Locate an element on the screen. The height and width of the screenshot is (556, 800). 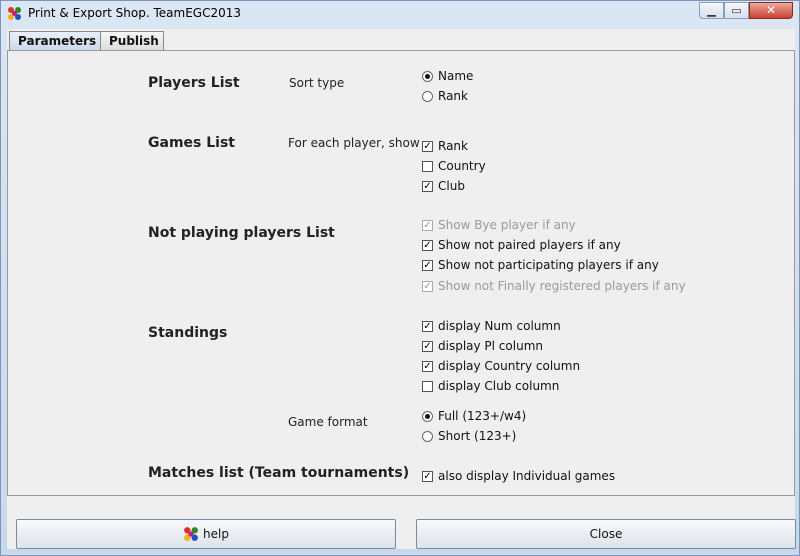
display-num-label: display Num column is located at coordinates (499, 326).